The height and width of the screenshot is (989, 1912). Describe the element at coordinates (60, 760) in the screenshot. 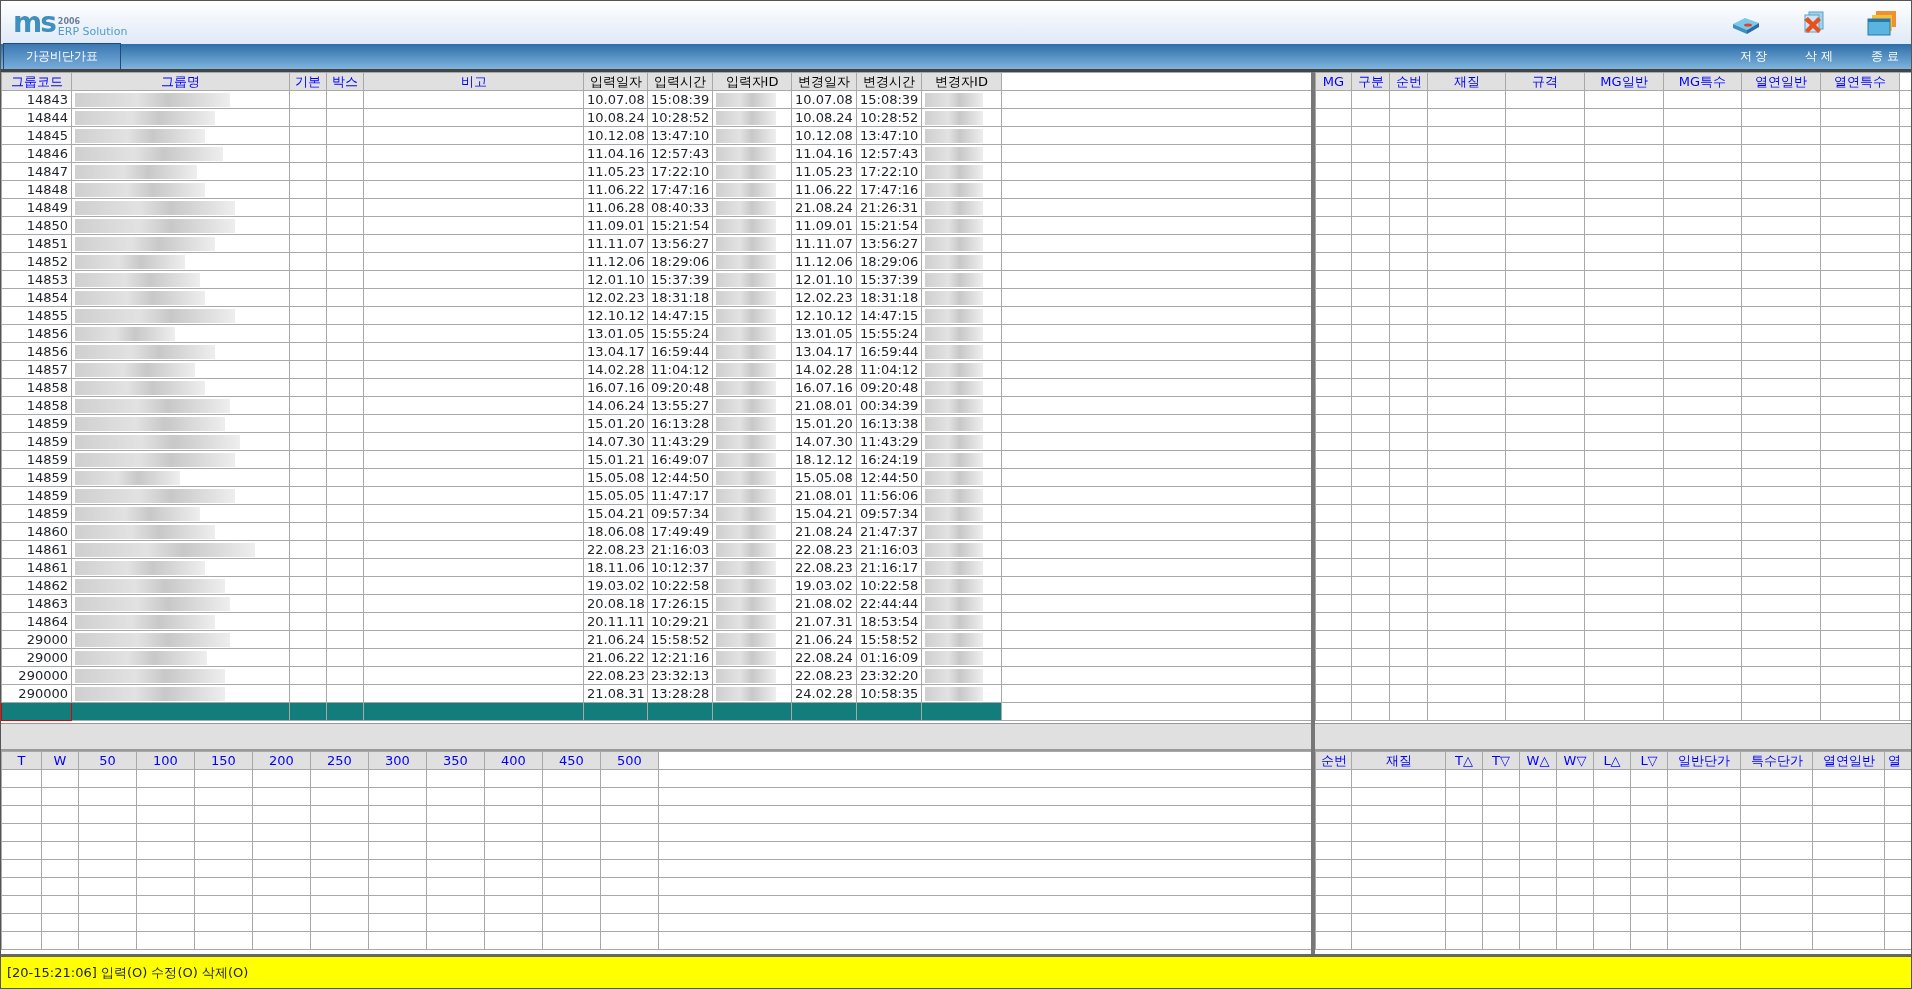

I see `column-header: W` at that location.